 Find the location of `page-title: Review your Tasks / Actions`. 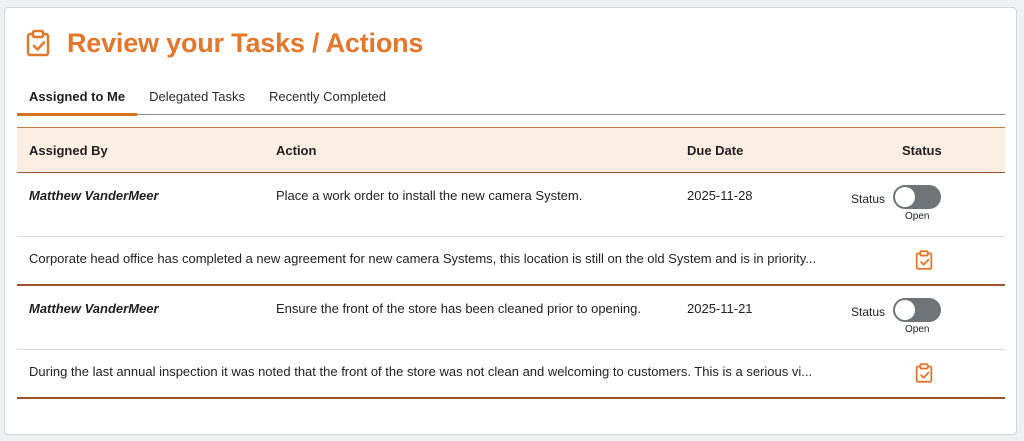

page-title: Review your Tasks / Actions is located at coordinates (245, 42).